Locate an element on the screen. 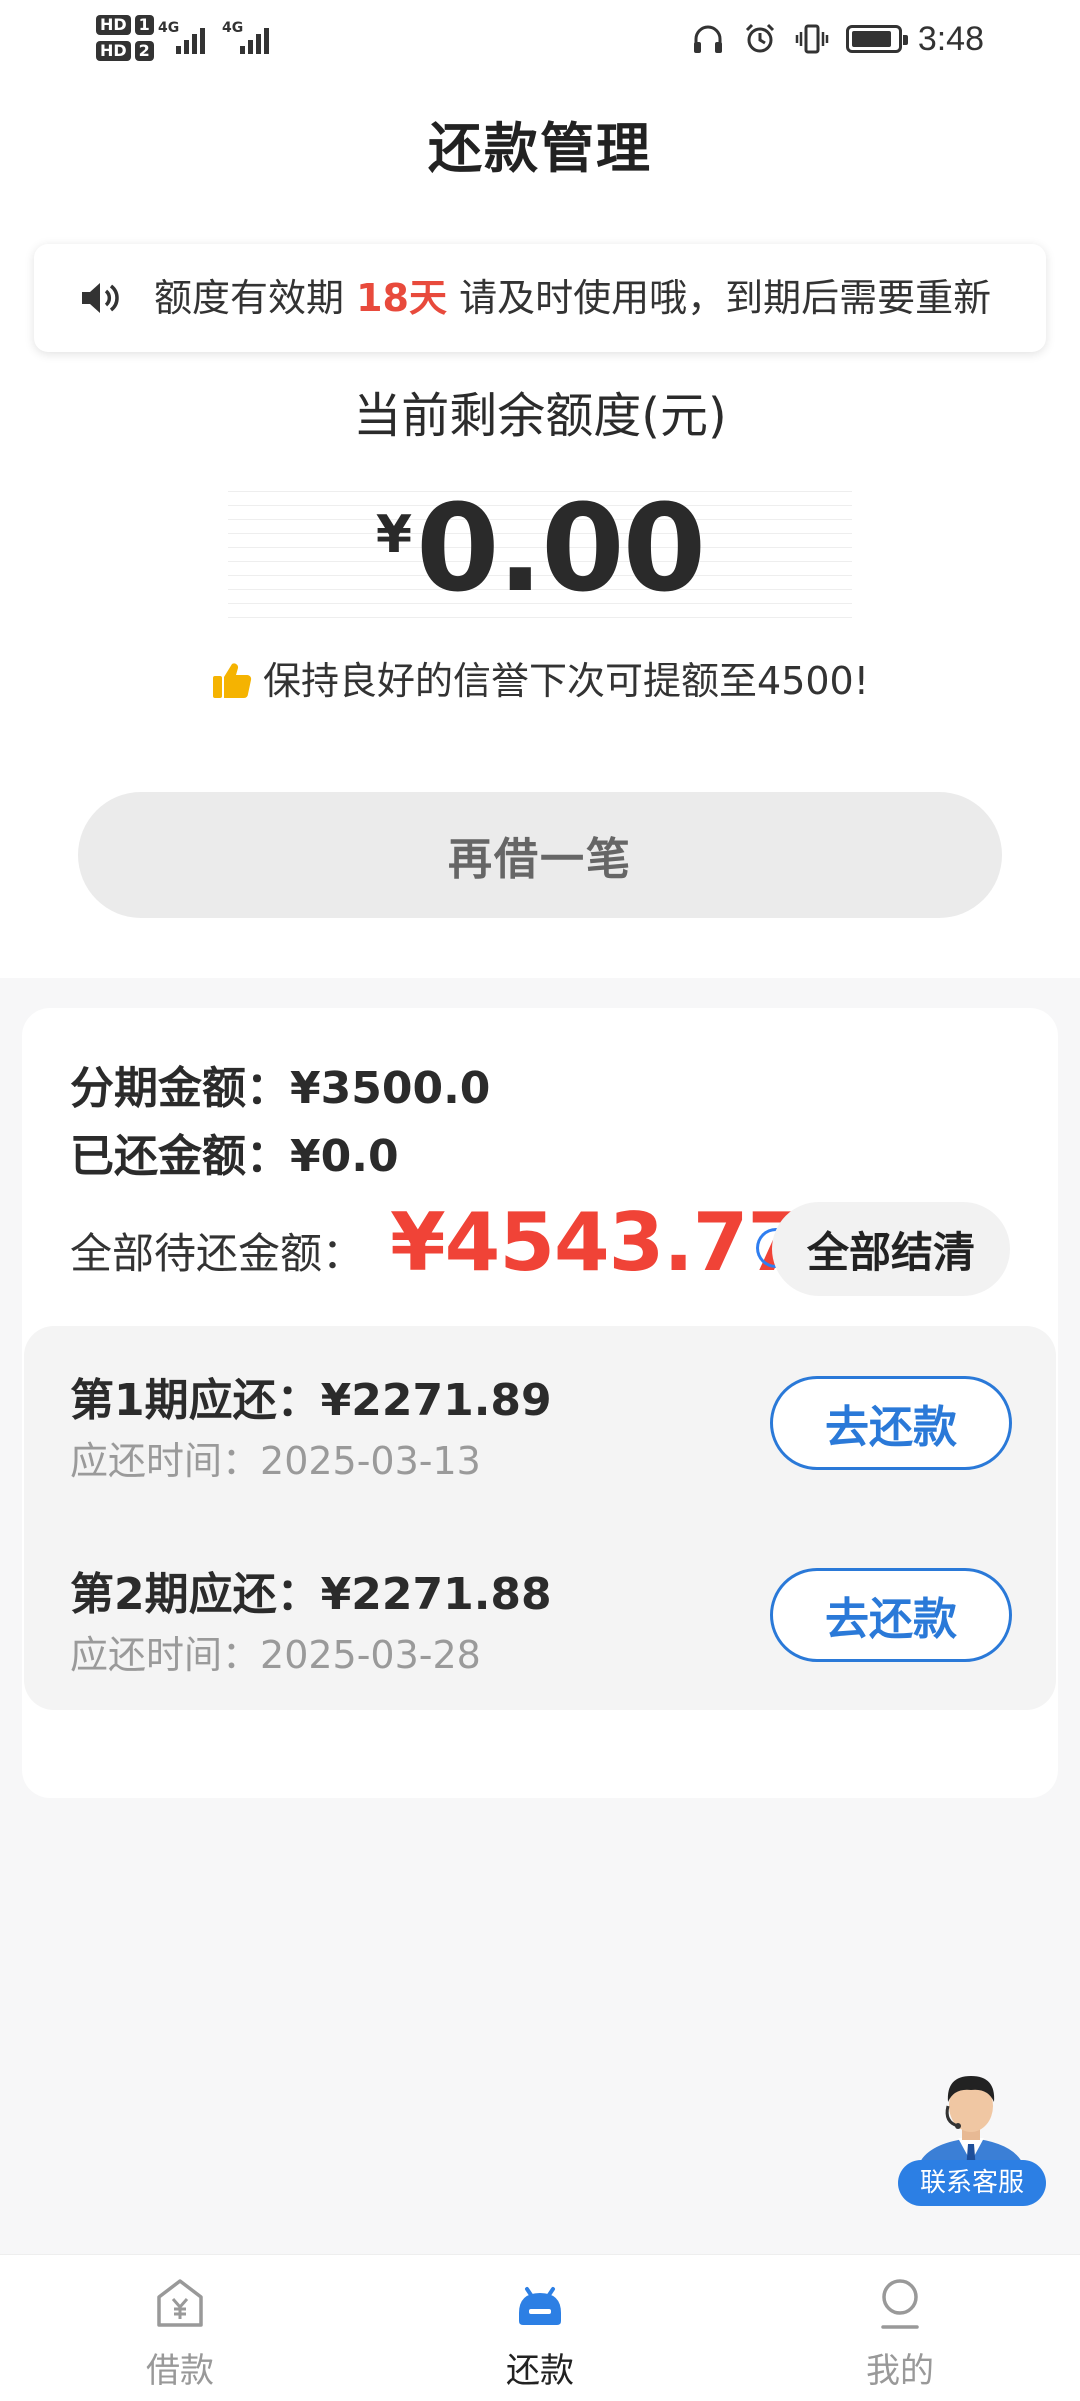 Image resolution: width=1080 pixels, height=2401 pixels. vibrate-icon is located at coordinates (812, 39).